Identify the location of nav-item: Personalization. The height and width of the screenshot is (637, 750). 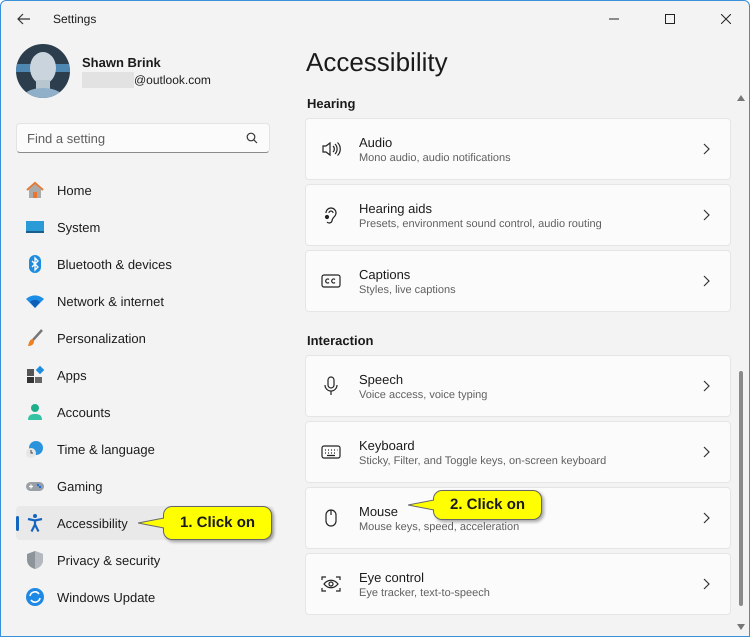
(145, 338).